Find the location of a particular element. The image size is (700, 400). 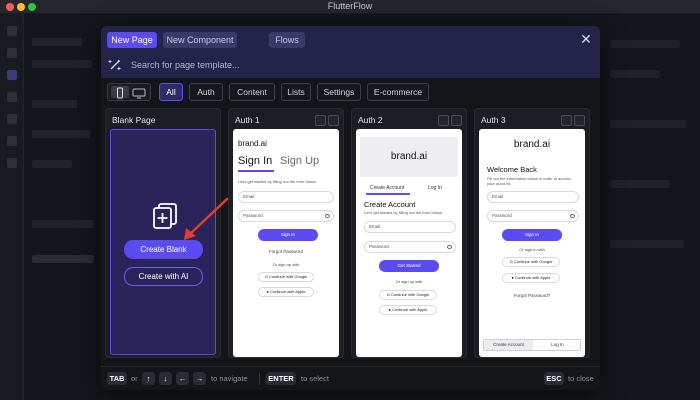

window-titlebar: FlutterFlow is located at coordinates (350, 7).